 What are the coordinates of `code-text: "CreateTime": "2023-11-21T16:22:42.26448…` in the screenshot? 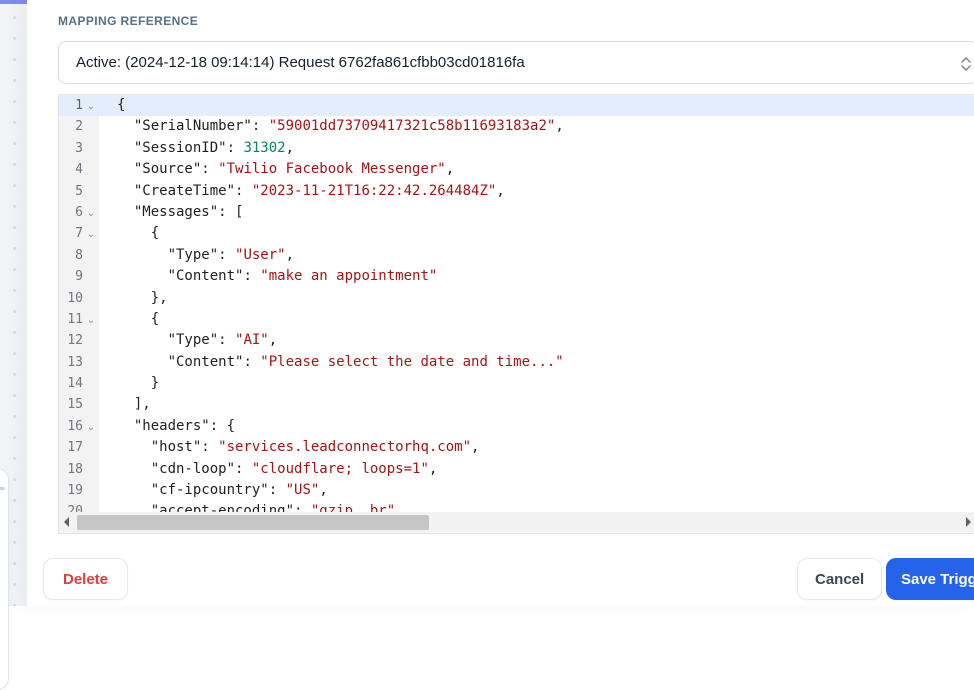 It's located at (319, 190).